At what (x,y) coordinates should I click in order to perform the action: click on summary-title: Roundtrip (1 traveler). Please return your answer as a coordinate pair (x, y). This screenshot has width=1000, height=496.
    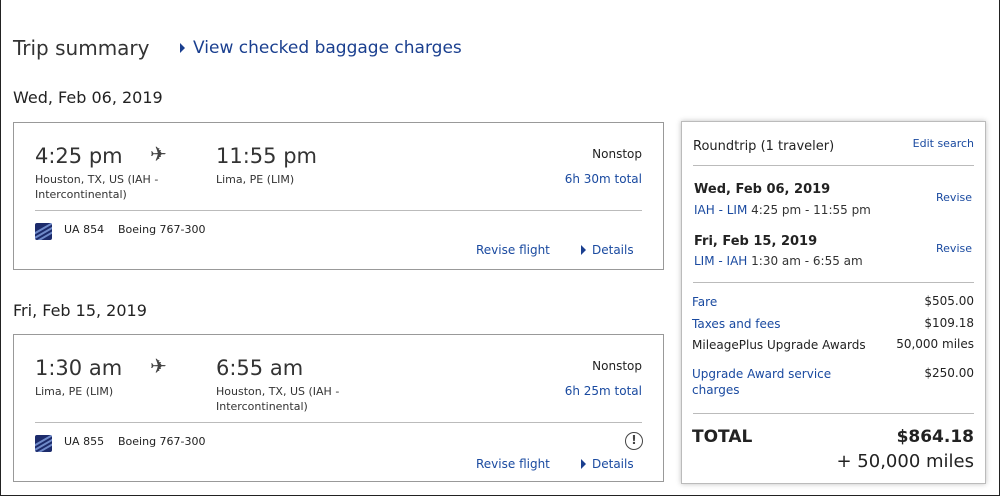
    Looking at the image, I should click on (764, 146).